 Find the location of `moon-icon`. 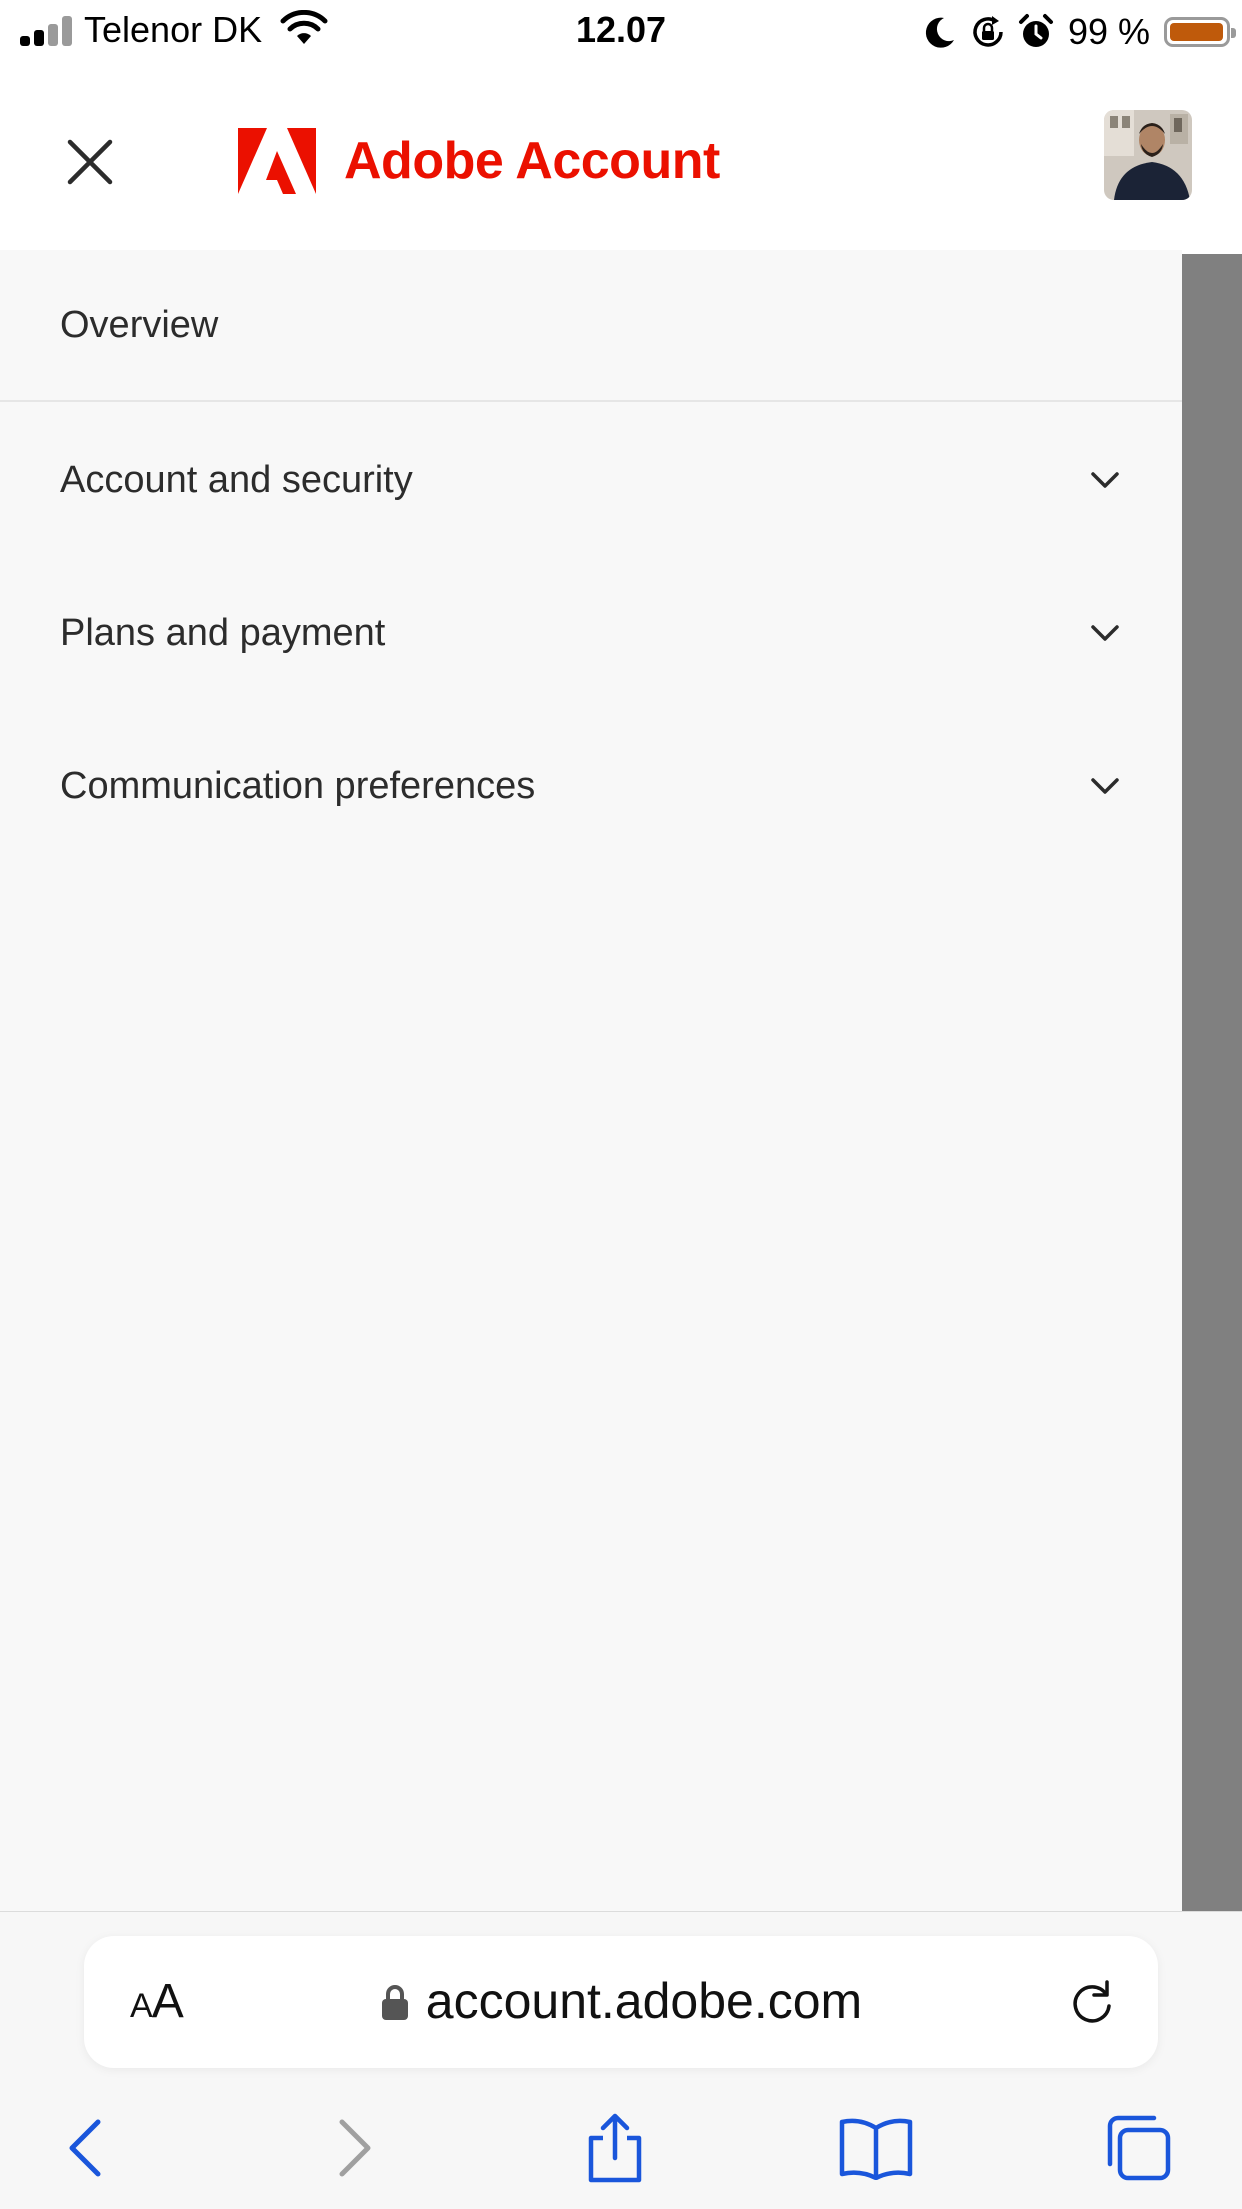

moon-icon is located at coordinates (939, 32).